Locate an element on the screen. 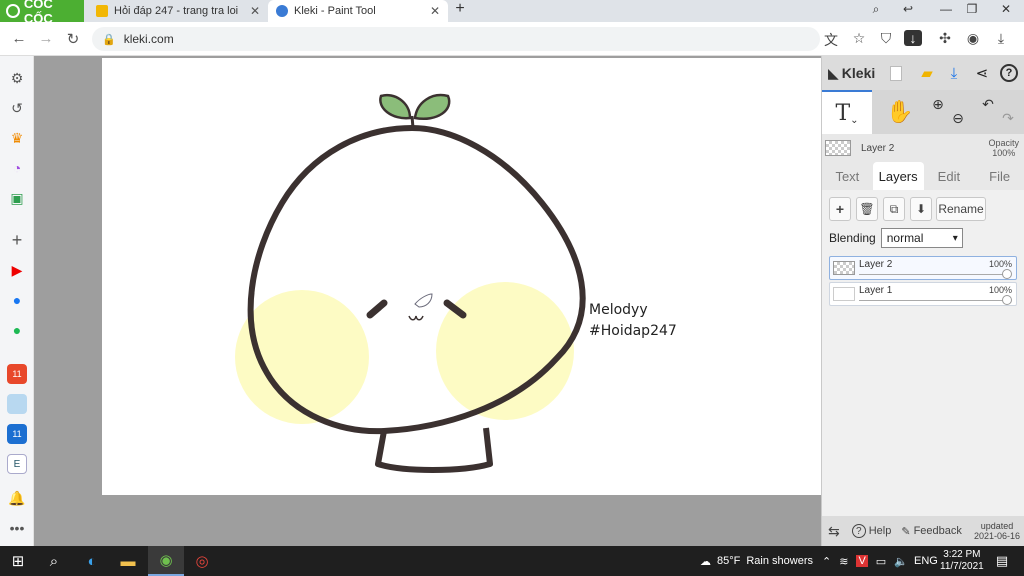 The height and width of the screenshot is (576, 1024). text-tool-button: T ⌄ is located at coordinates (847, 112).